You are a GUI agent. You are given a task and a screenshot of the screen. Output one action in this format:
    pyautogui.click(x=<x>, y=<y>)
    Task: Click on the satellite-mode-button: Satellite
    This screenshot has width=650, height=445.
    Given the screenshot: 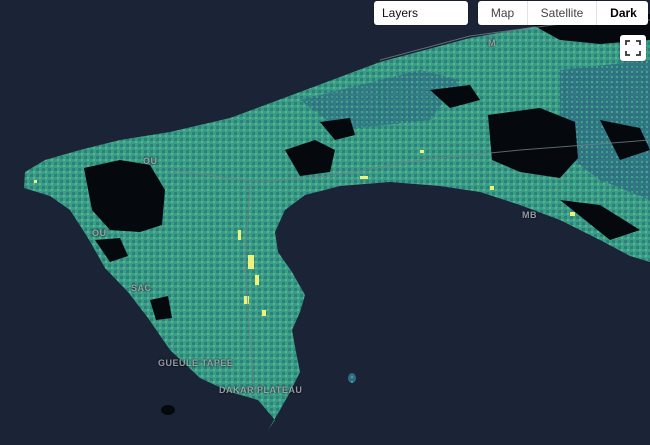 What is the action you would take?
    pyautogui.click(x=562, y=13)
    